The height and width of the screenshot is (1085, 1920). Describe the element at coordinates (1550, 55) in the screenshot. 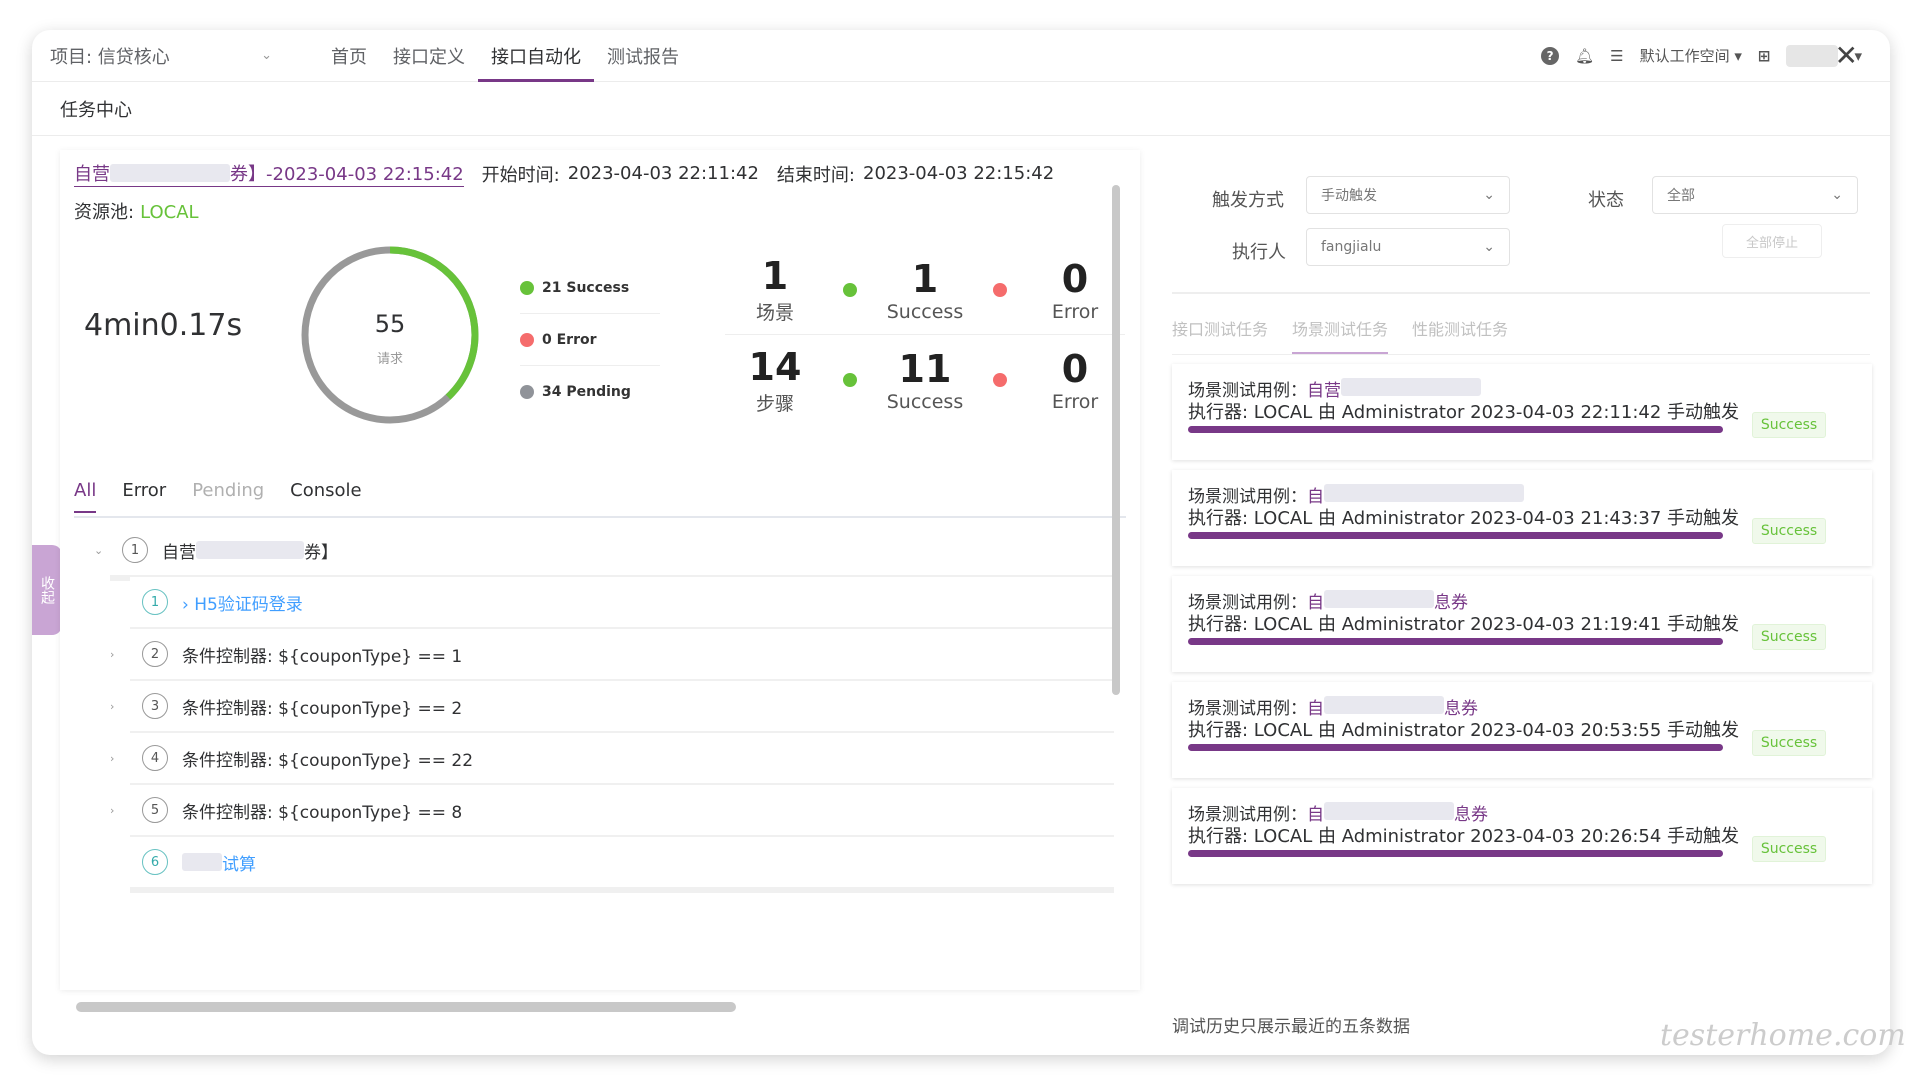

I see `help-icon: ?` at that location.